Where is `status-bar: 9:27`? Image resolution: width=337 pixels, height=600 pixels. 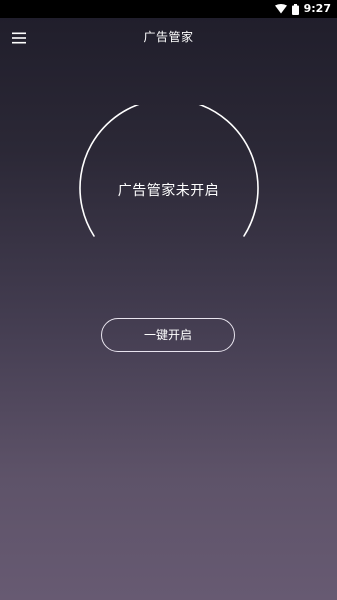
status-bar: 9:27 is located at coordinates (168, 9).